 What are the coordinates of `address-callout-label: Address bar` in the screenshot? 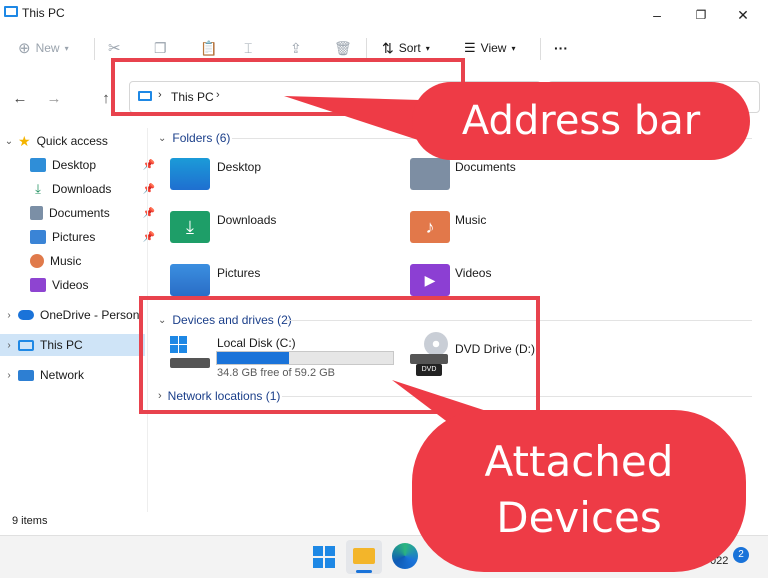 It's located at (581, 121).